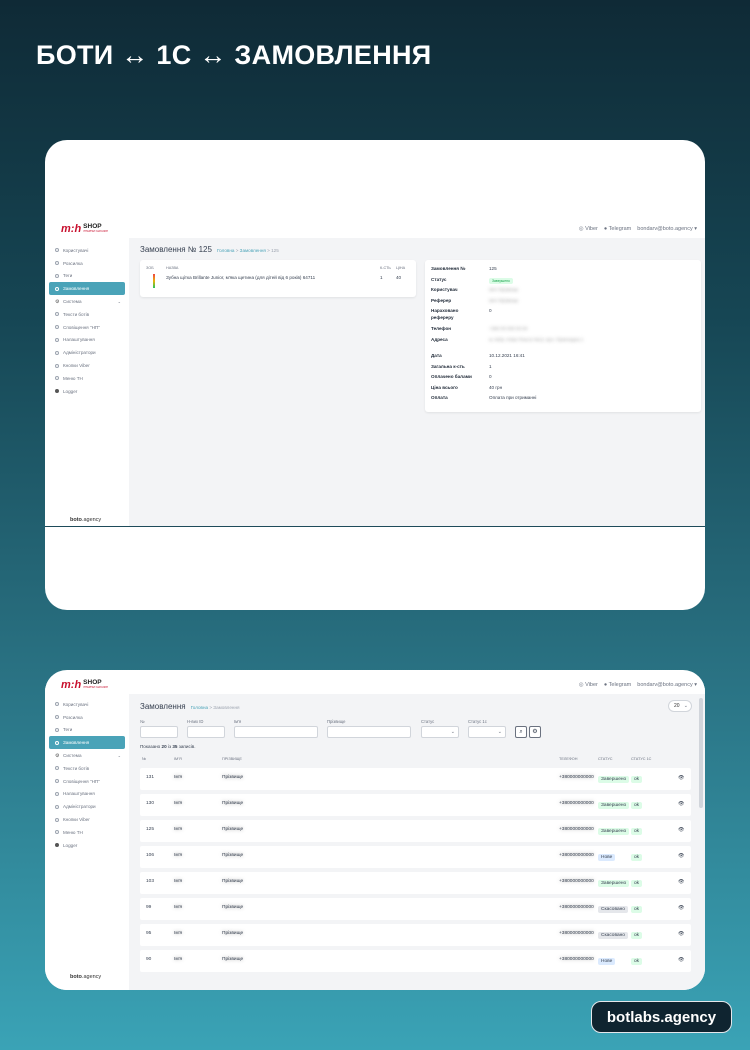 This screenshot has width=750, height=1050. Describe the element at coordinates (76, 743) in the screenshot. I see `sidebar-item-label: Замовлення` at that location.